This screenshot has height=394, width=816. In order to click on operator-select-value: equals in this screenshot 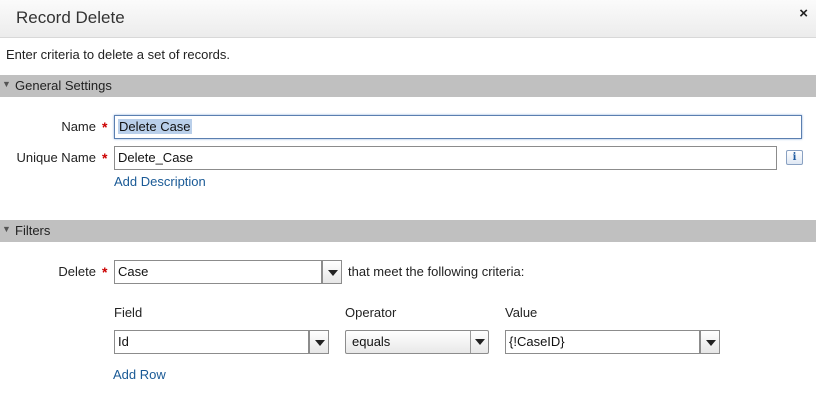, I will do `click(371, 341)`.